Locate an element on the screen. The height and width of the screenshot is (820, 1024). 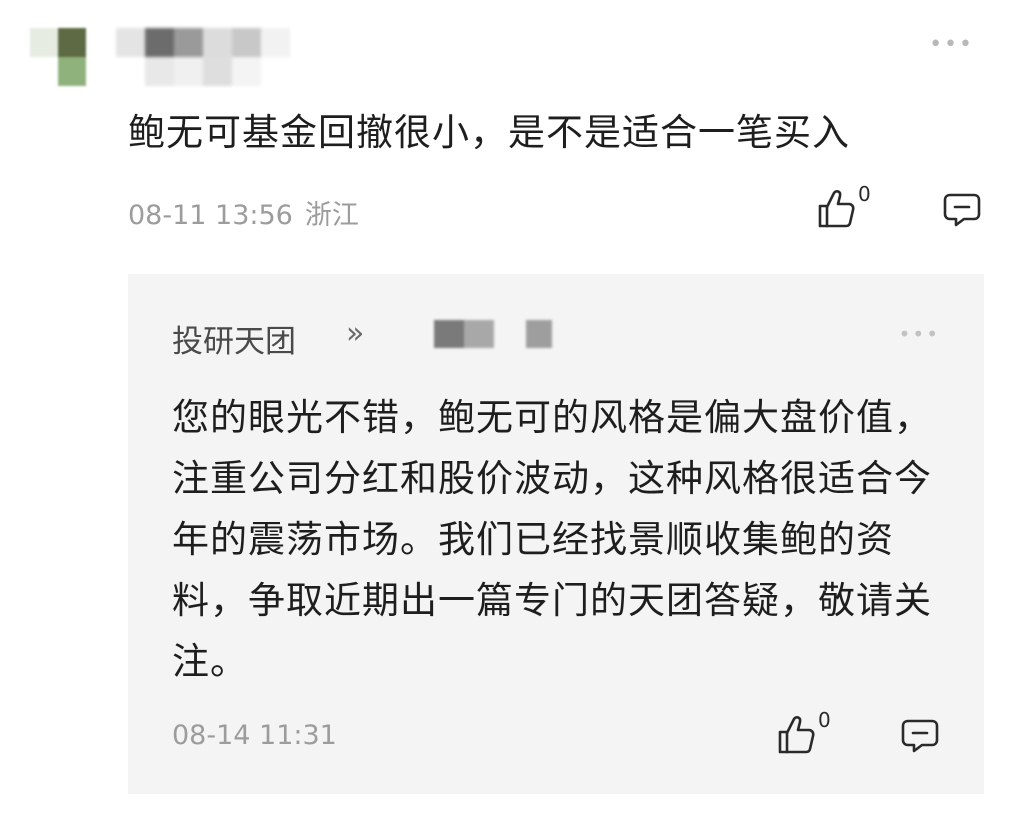
comment-time: 08-11 13:56 is located at coordinates (210, 215).